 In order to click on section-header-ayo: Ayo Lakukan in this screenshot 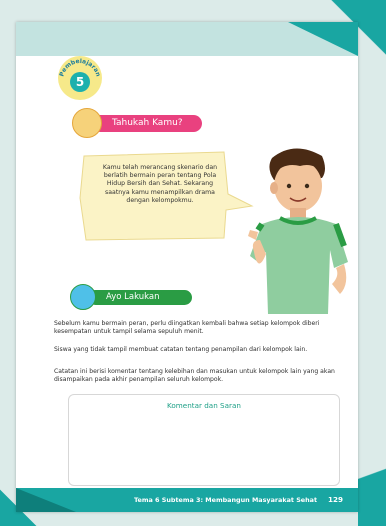, I will do `click(135, 297)`.